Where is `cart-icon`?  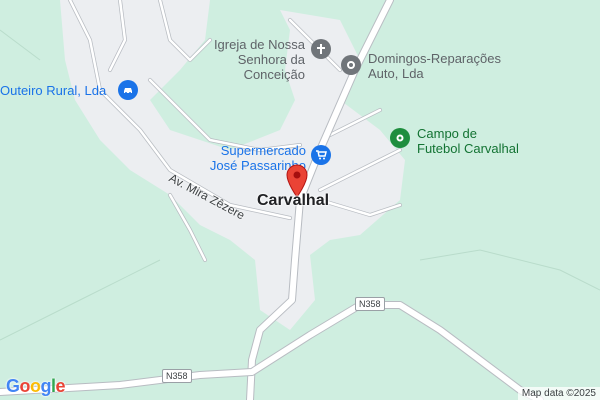
cart-icon is located at coordinates (321, 155).